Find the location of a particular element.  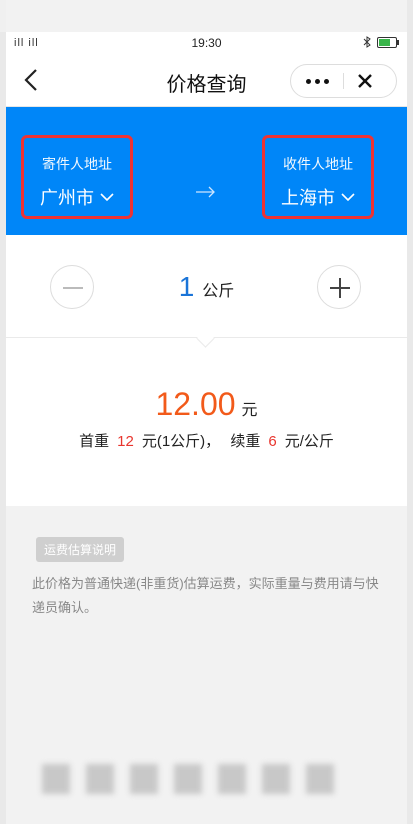

weight-unit: 公斤 is located at coordinates (218, 291).